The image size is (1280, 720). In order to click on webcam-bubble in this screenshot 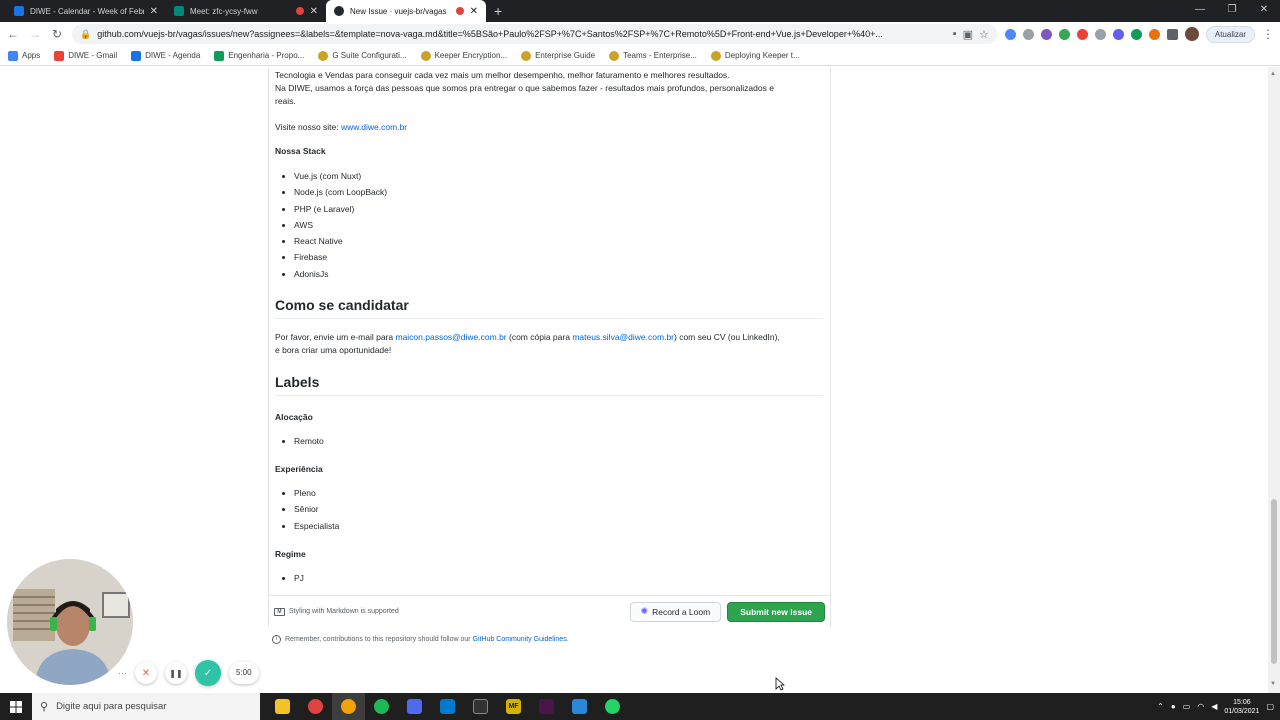, I will do `click(70, 622)`.